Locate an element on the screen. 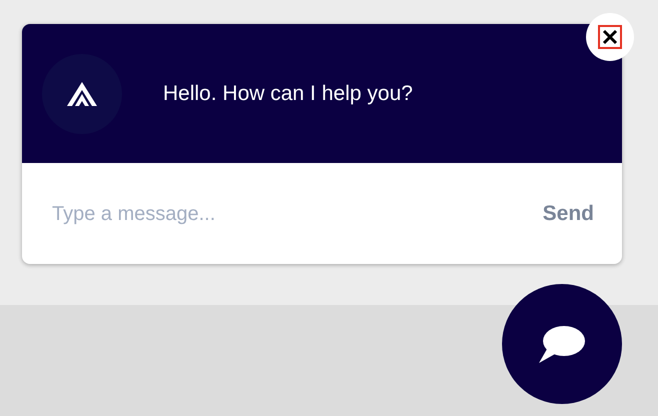 The image size is (658, 416). close-icon is located at coordinates (610, 37).